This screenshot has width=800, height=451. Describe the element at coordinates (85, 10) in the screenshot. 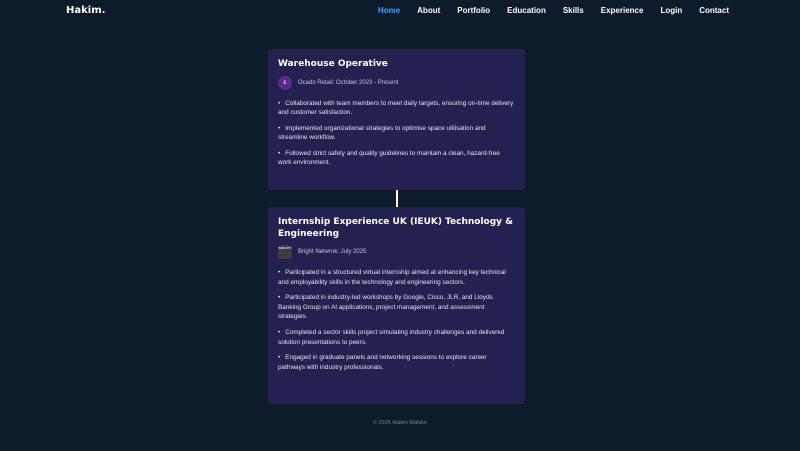

I see `site-logo: Hakim.` at that location.